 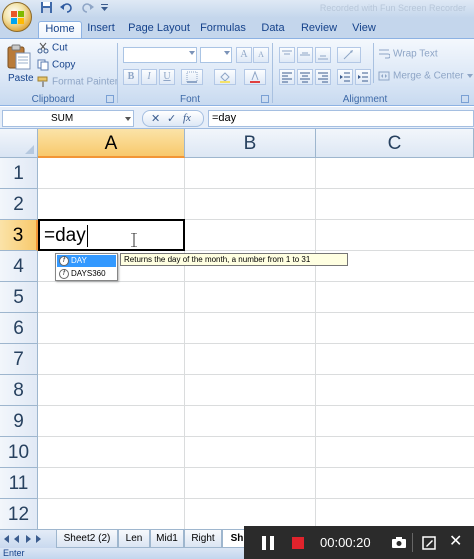 What do you see at coordinates (319, 29) in the screenshot?
I see `tab-review: Review` at bounding box center [319, 29].